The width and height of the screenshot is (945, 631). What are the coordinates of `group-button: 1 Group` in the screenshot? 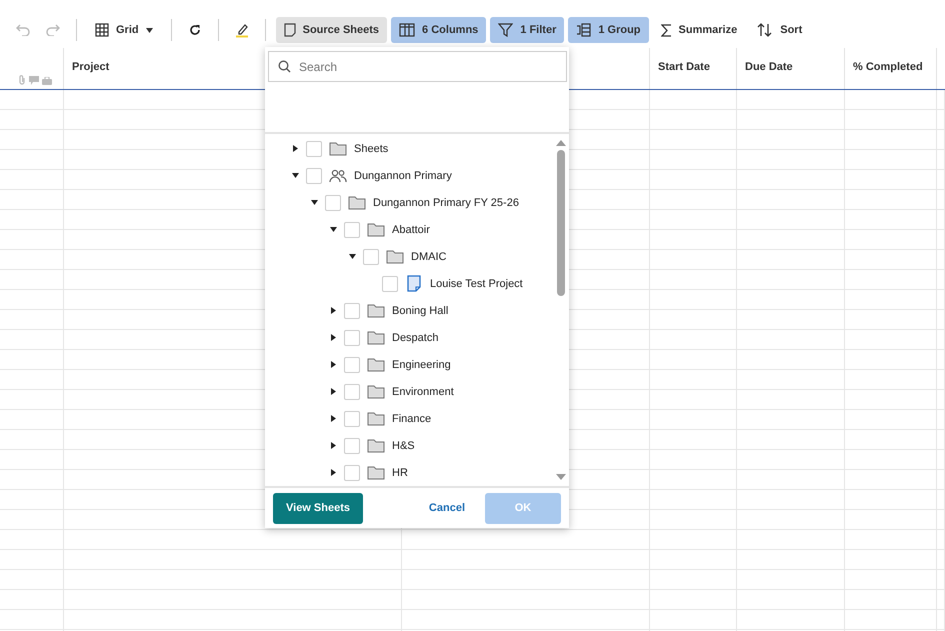 It's located at (608, 30).